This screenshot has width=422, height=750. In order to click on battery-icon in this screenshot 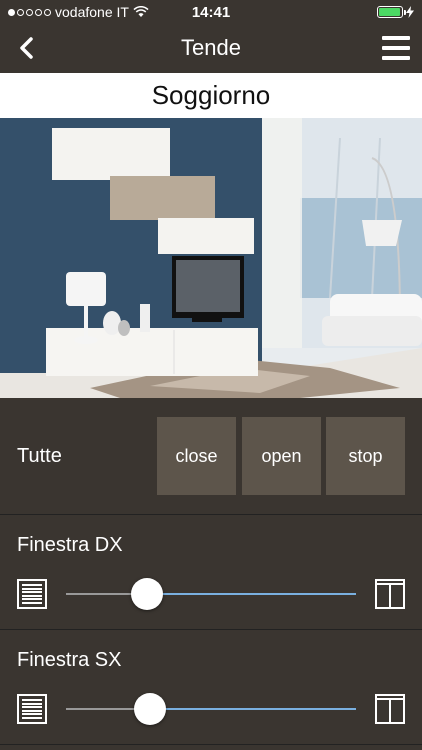, I will do `click(391, 12)`.